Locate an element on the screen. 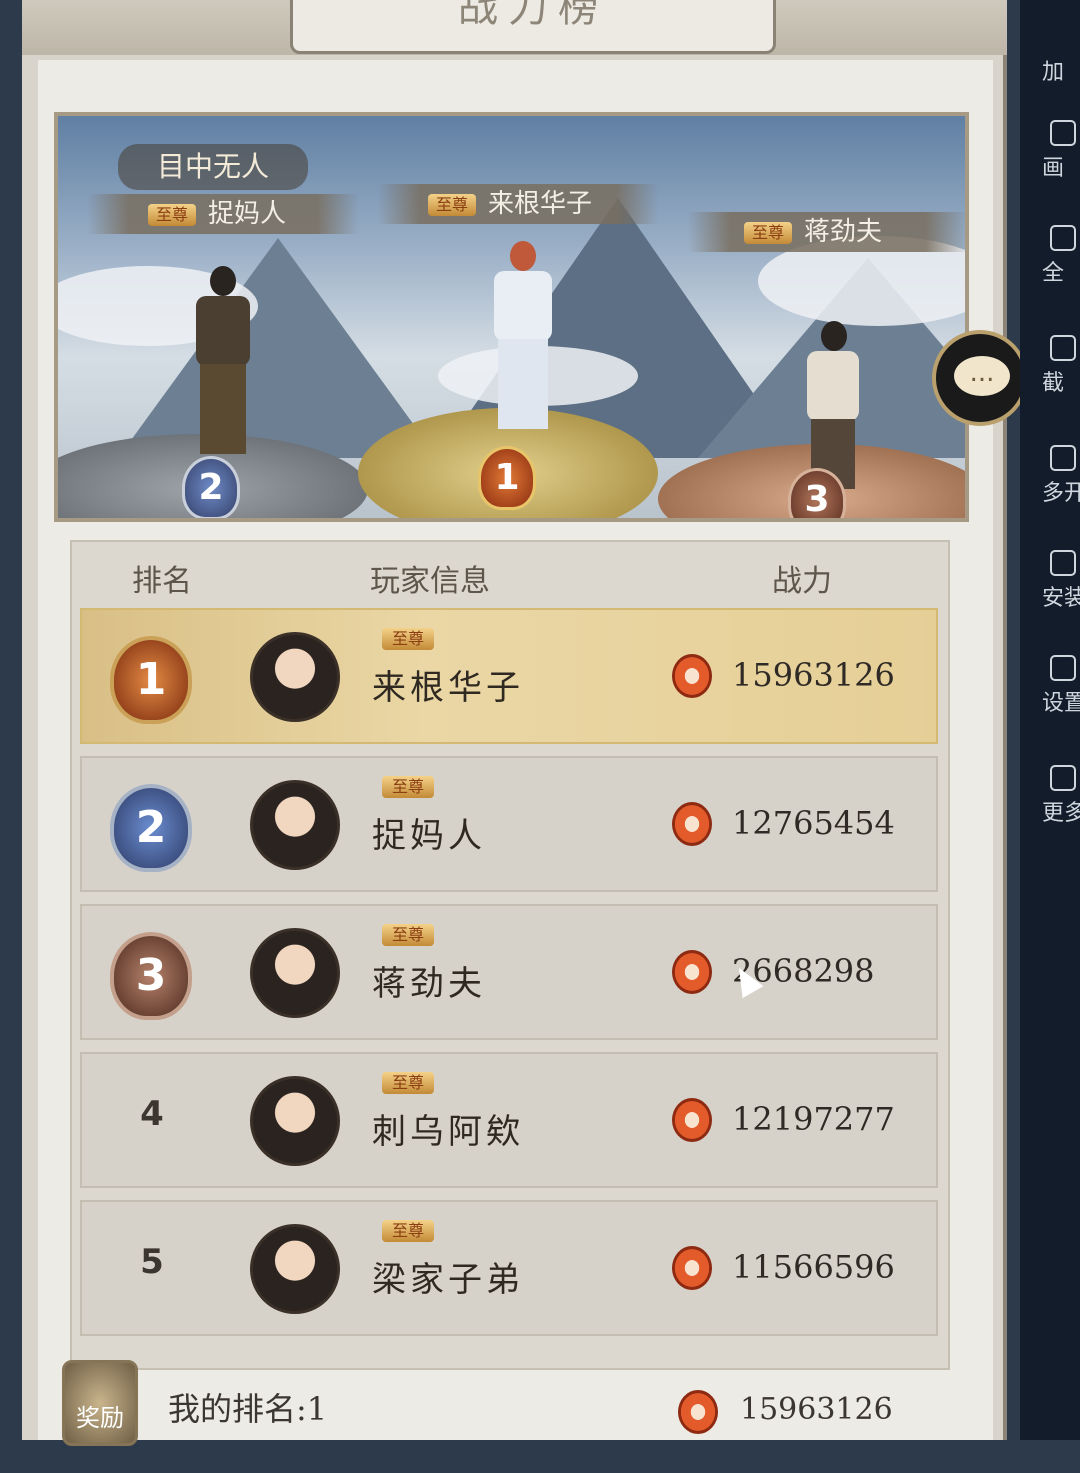  emulator-sidebar: 加 画 全 截 多开 安装 设置 更多 is located at coordinates (1050, 720).